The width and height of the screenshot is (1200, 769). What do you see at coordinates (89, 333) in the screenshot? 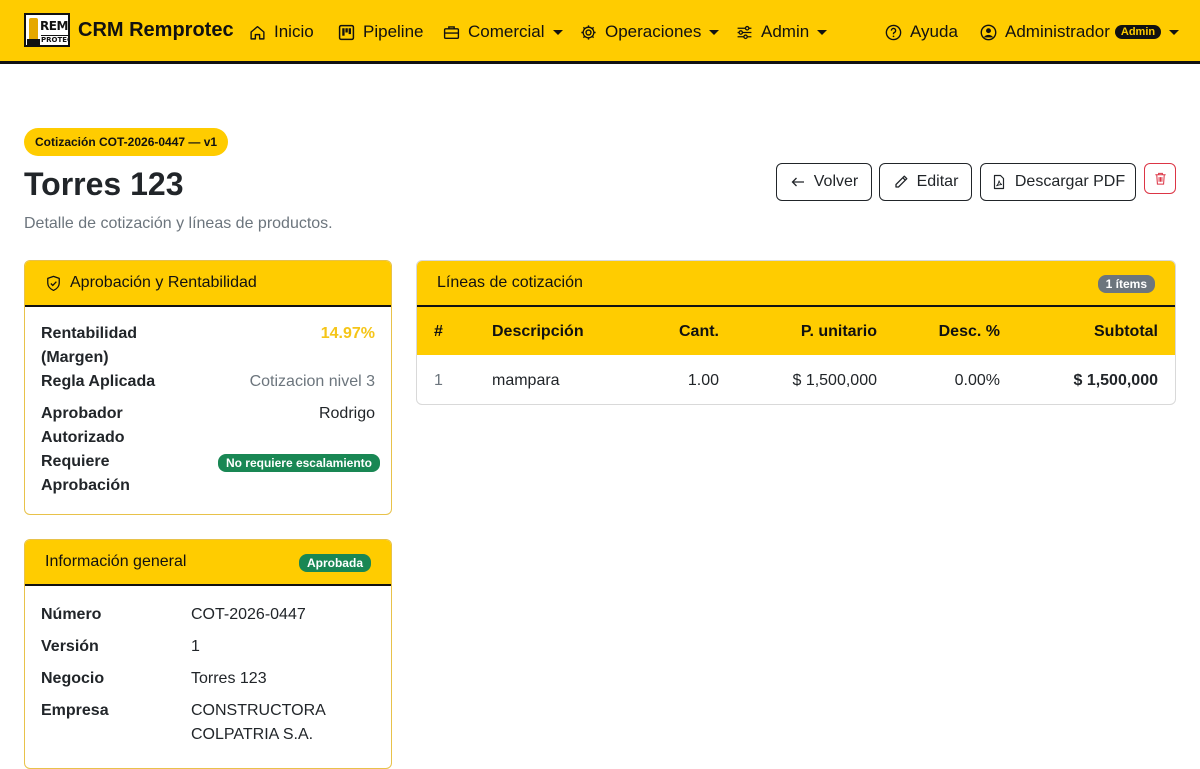
I see `rentabilidad-label-1: Rentabilidad` at bounding box center [89, 333].